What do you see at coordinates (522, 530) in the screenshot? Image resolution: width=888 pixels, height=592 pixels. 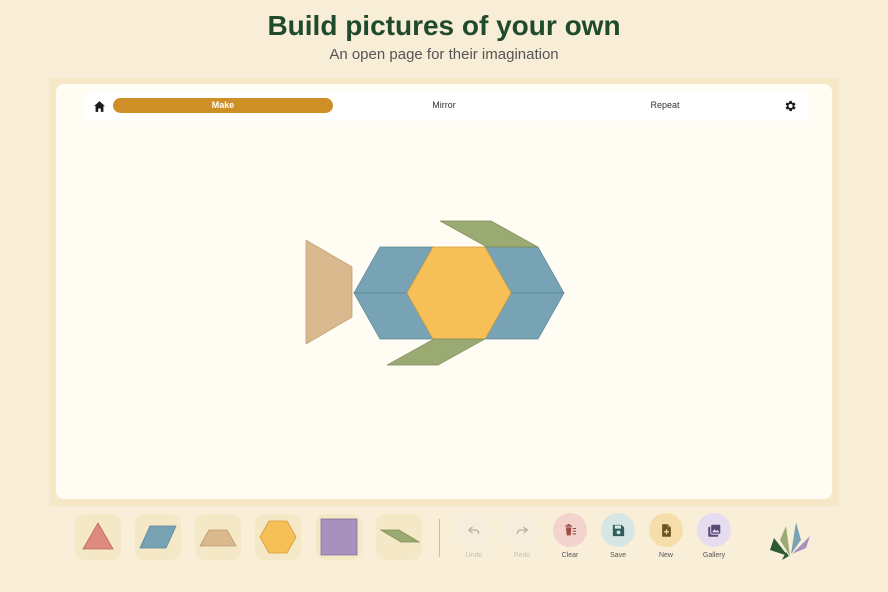 I see `redo-icon` at bounding box center [522, 530].